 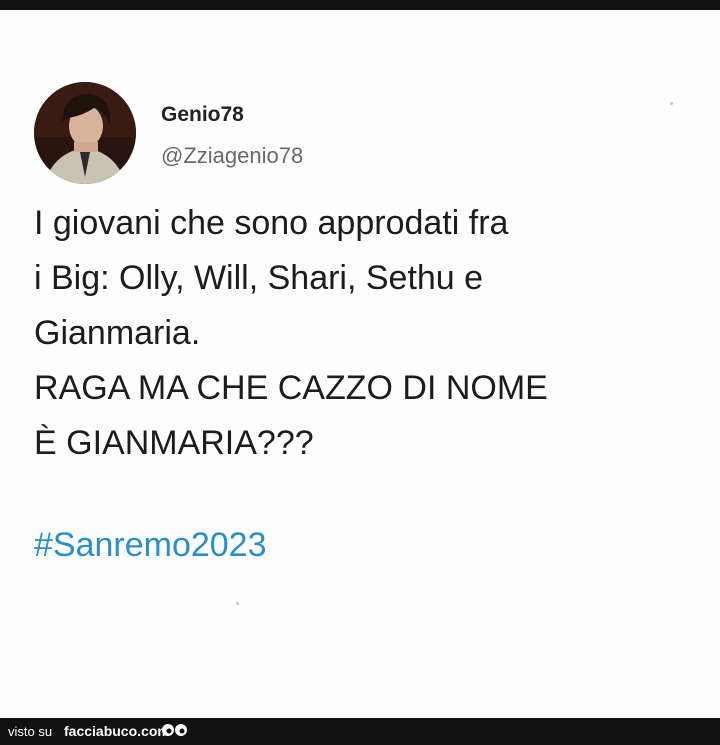 What do you see at coordinates (360, 5) in the screenshot?
I see `top-border` at bounding box center [360, 5].